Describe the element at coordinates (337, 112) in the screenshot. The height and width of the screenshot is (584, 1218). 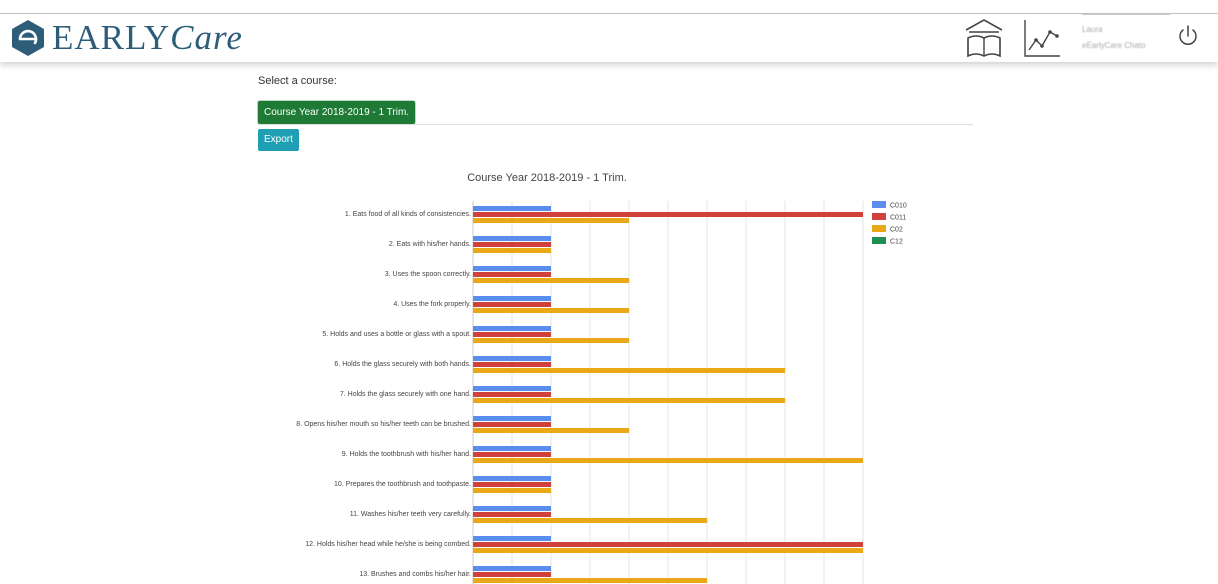
I see `course-selector-button: Course Year 2018-2019 - 1 Trim.` at that location.